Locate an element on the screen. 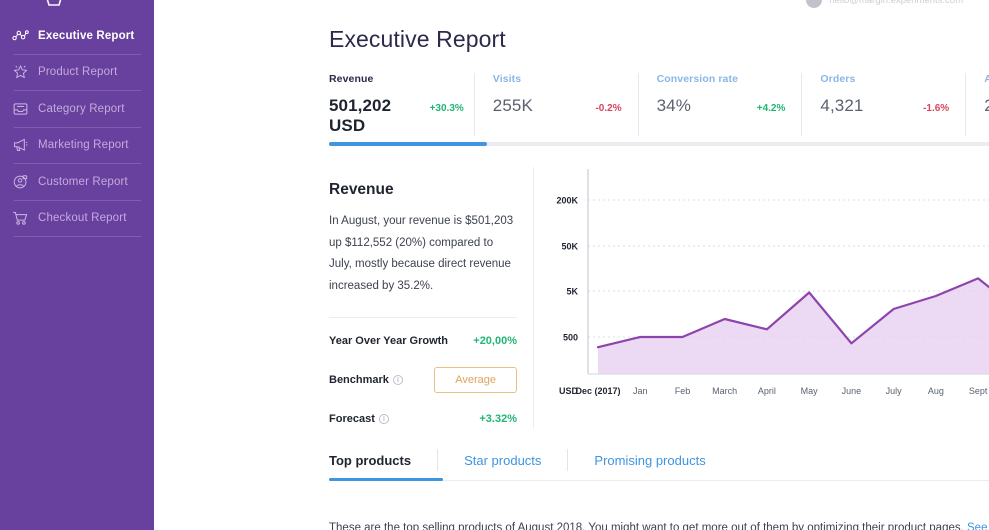 The width and height of the screenshot is (989, 530). sidebar-item-label: Customer Report is located at coordinates (83, 181).